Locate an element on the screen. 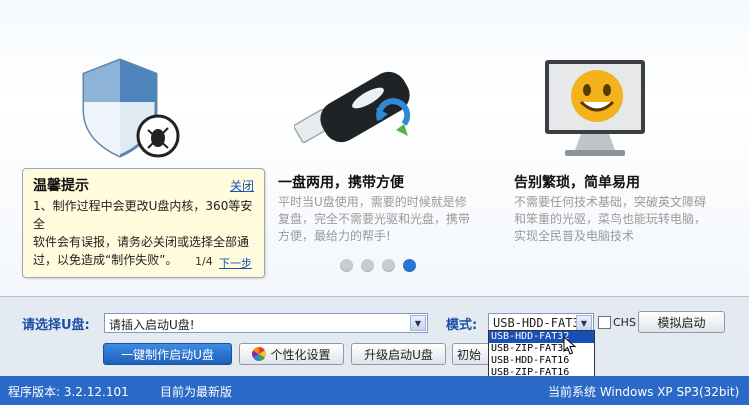 The height and width of the screenshot is (405, 749). mode-option-usb-hdd-fat32: USB-HDD-FAT32 is located at coordinates (541, 337).